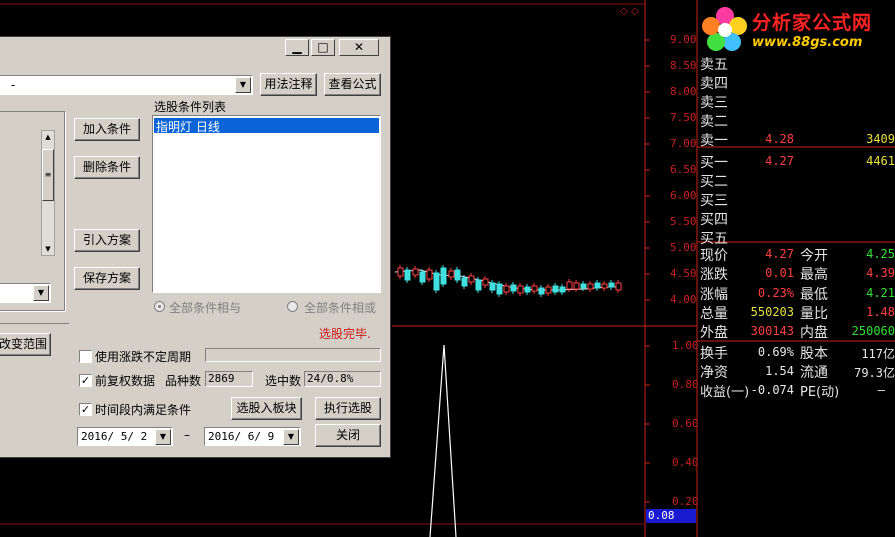 This screenshot has width=895, height=537. What do you see at coordinates (107, 278) in the screenshot?
I see `save-scheme-button: 保存方案` at bounding box center [107, 278].